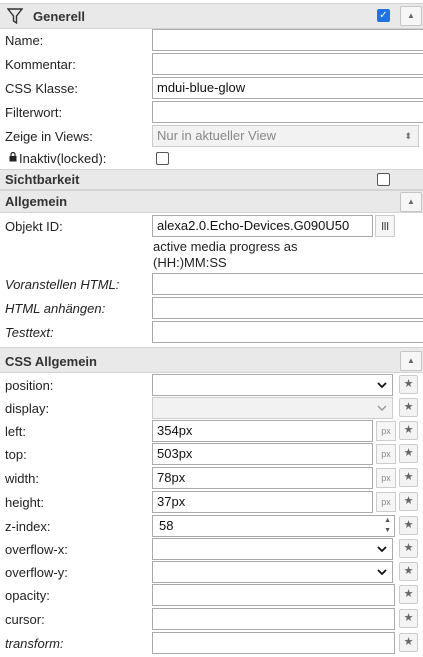 This screenshot has height=657, width=423. Describe the element at coordinates (383, 179) in the screenshot. I see `sichtbarkeit-checkbox` at that location.